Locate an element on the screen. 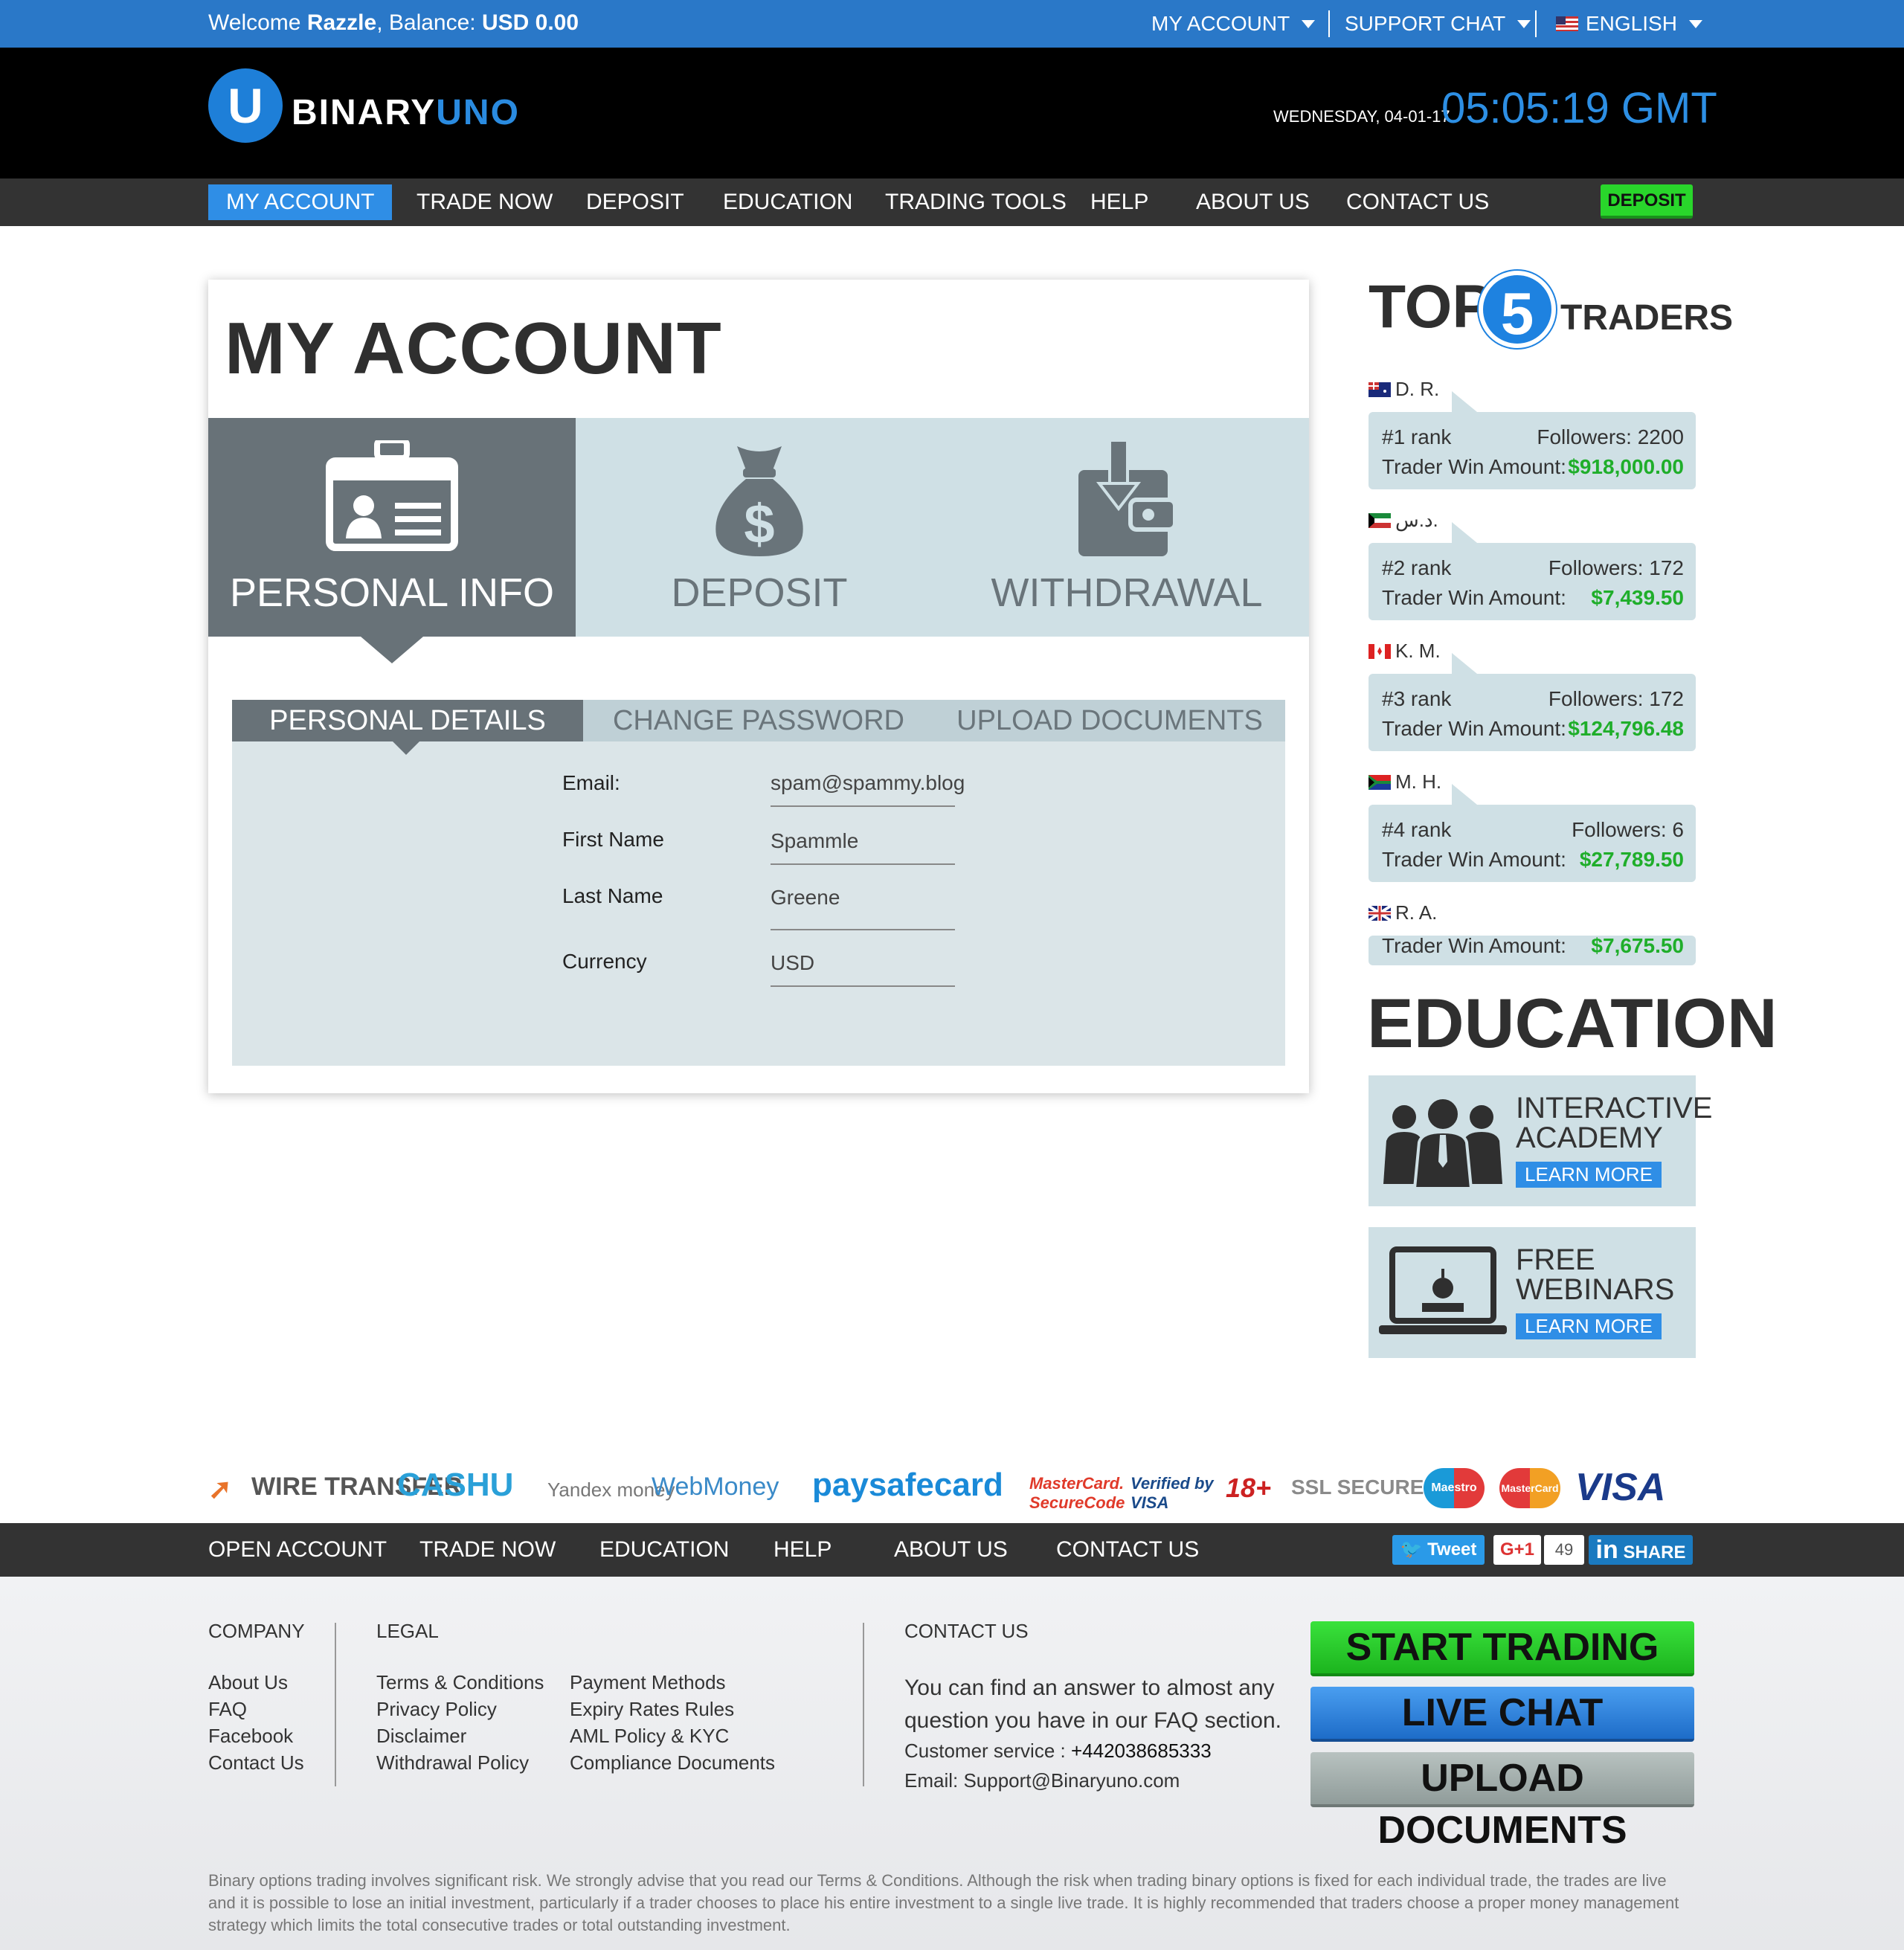  logo: BINARYUNO is located at coordinates (406, 113).